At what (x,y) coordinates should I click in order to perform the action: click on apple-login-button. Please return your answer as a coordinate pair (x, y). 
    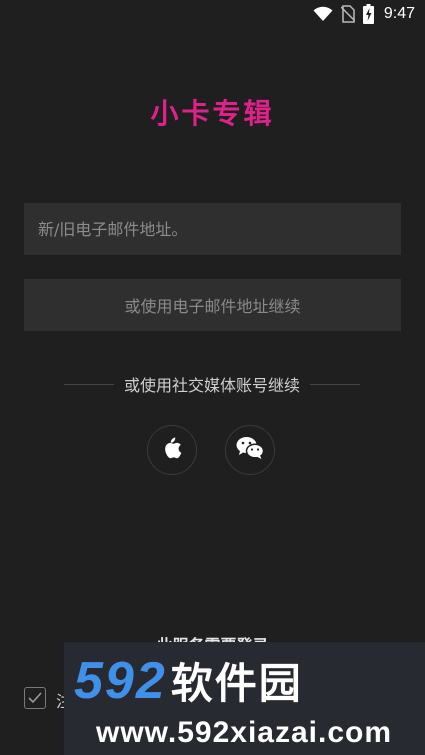
    Looking at the image, I should click on (172, 450).